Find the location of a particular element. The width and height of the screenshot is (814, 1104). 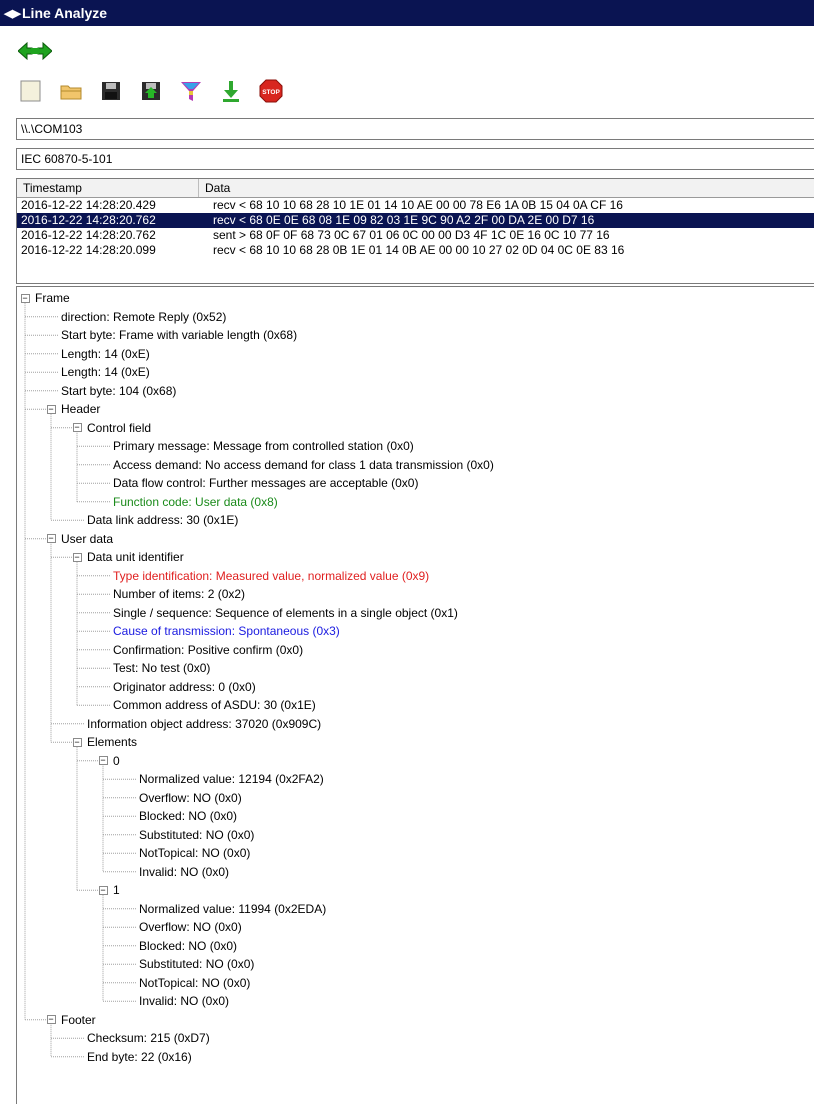

svg-text: STOP is located at coordinates (271, 92).